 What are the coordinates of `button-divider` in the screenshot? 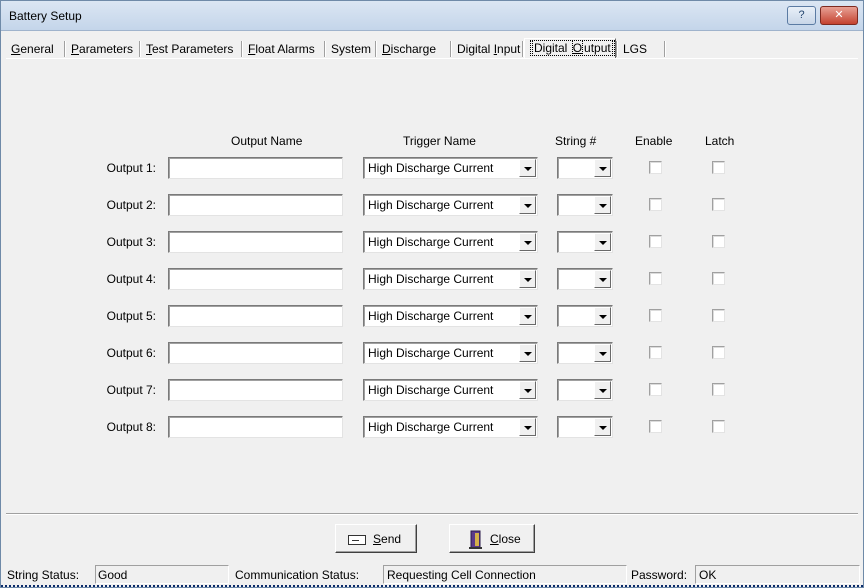 It's located at (432, 514).